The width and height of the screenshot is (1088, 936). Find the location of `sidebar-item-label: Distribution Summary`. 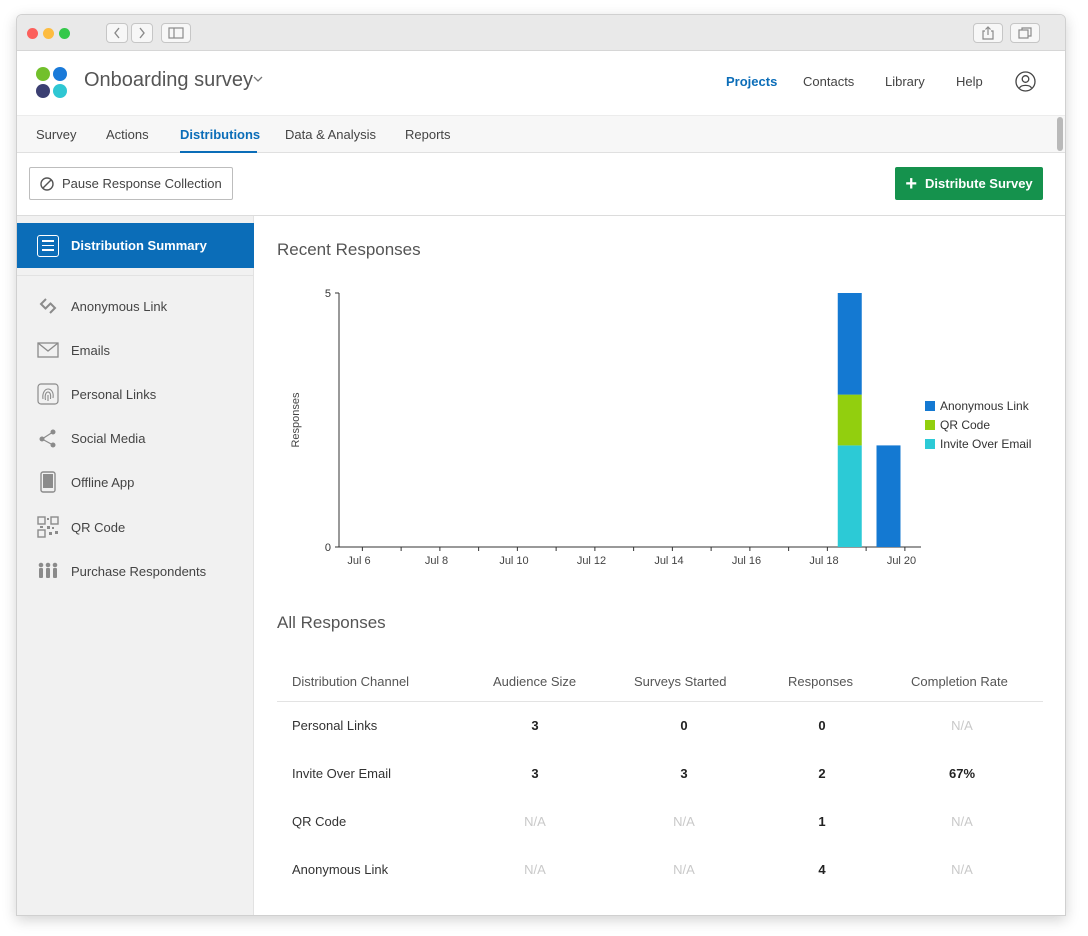

sidebar-item-label: Distribution Summary is located at coordinates (139, 245).